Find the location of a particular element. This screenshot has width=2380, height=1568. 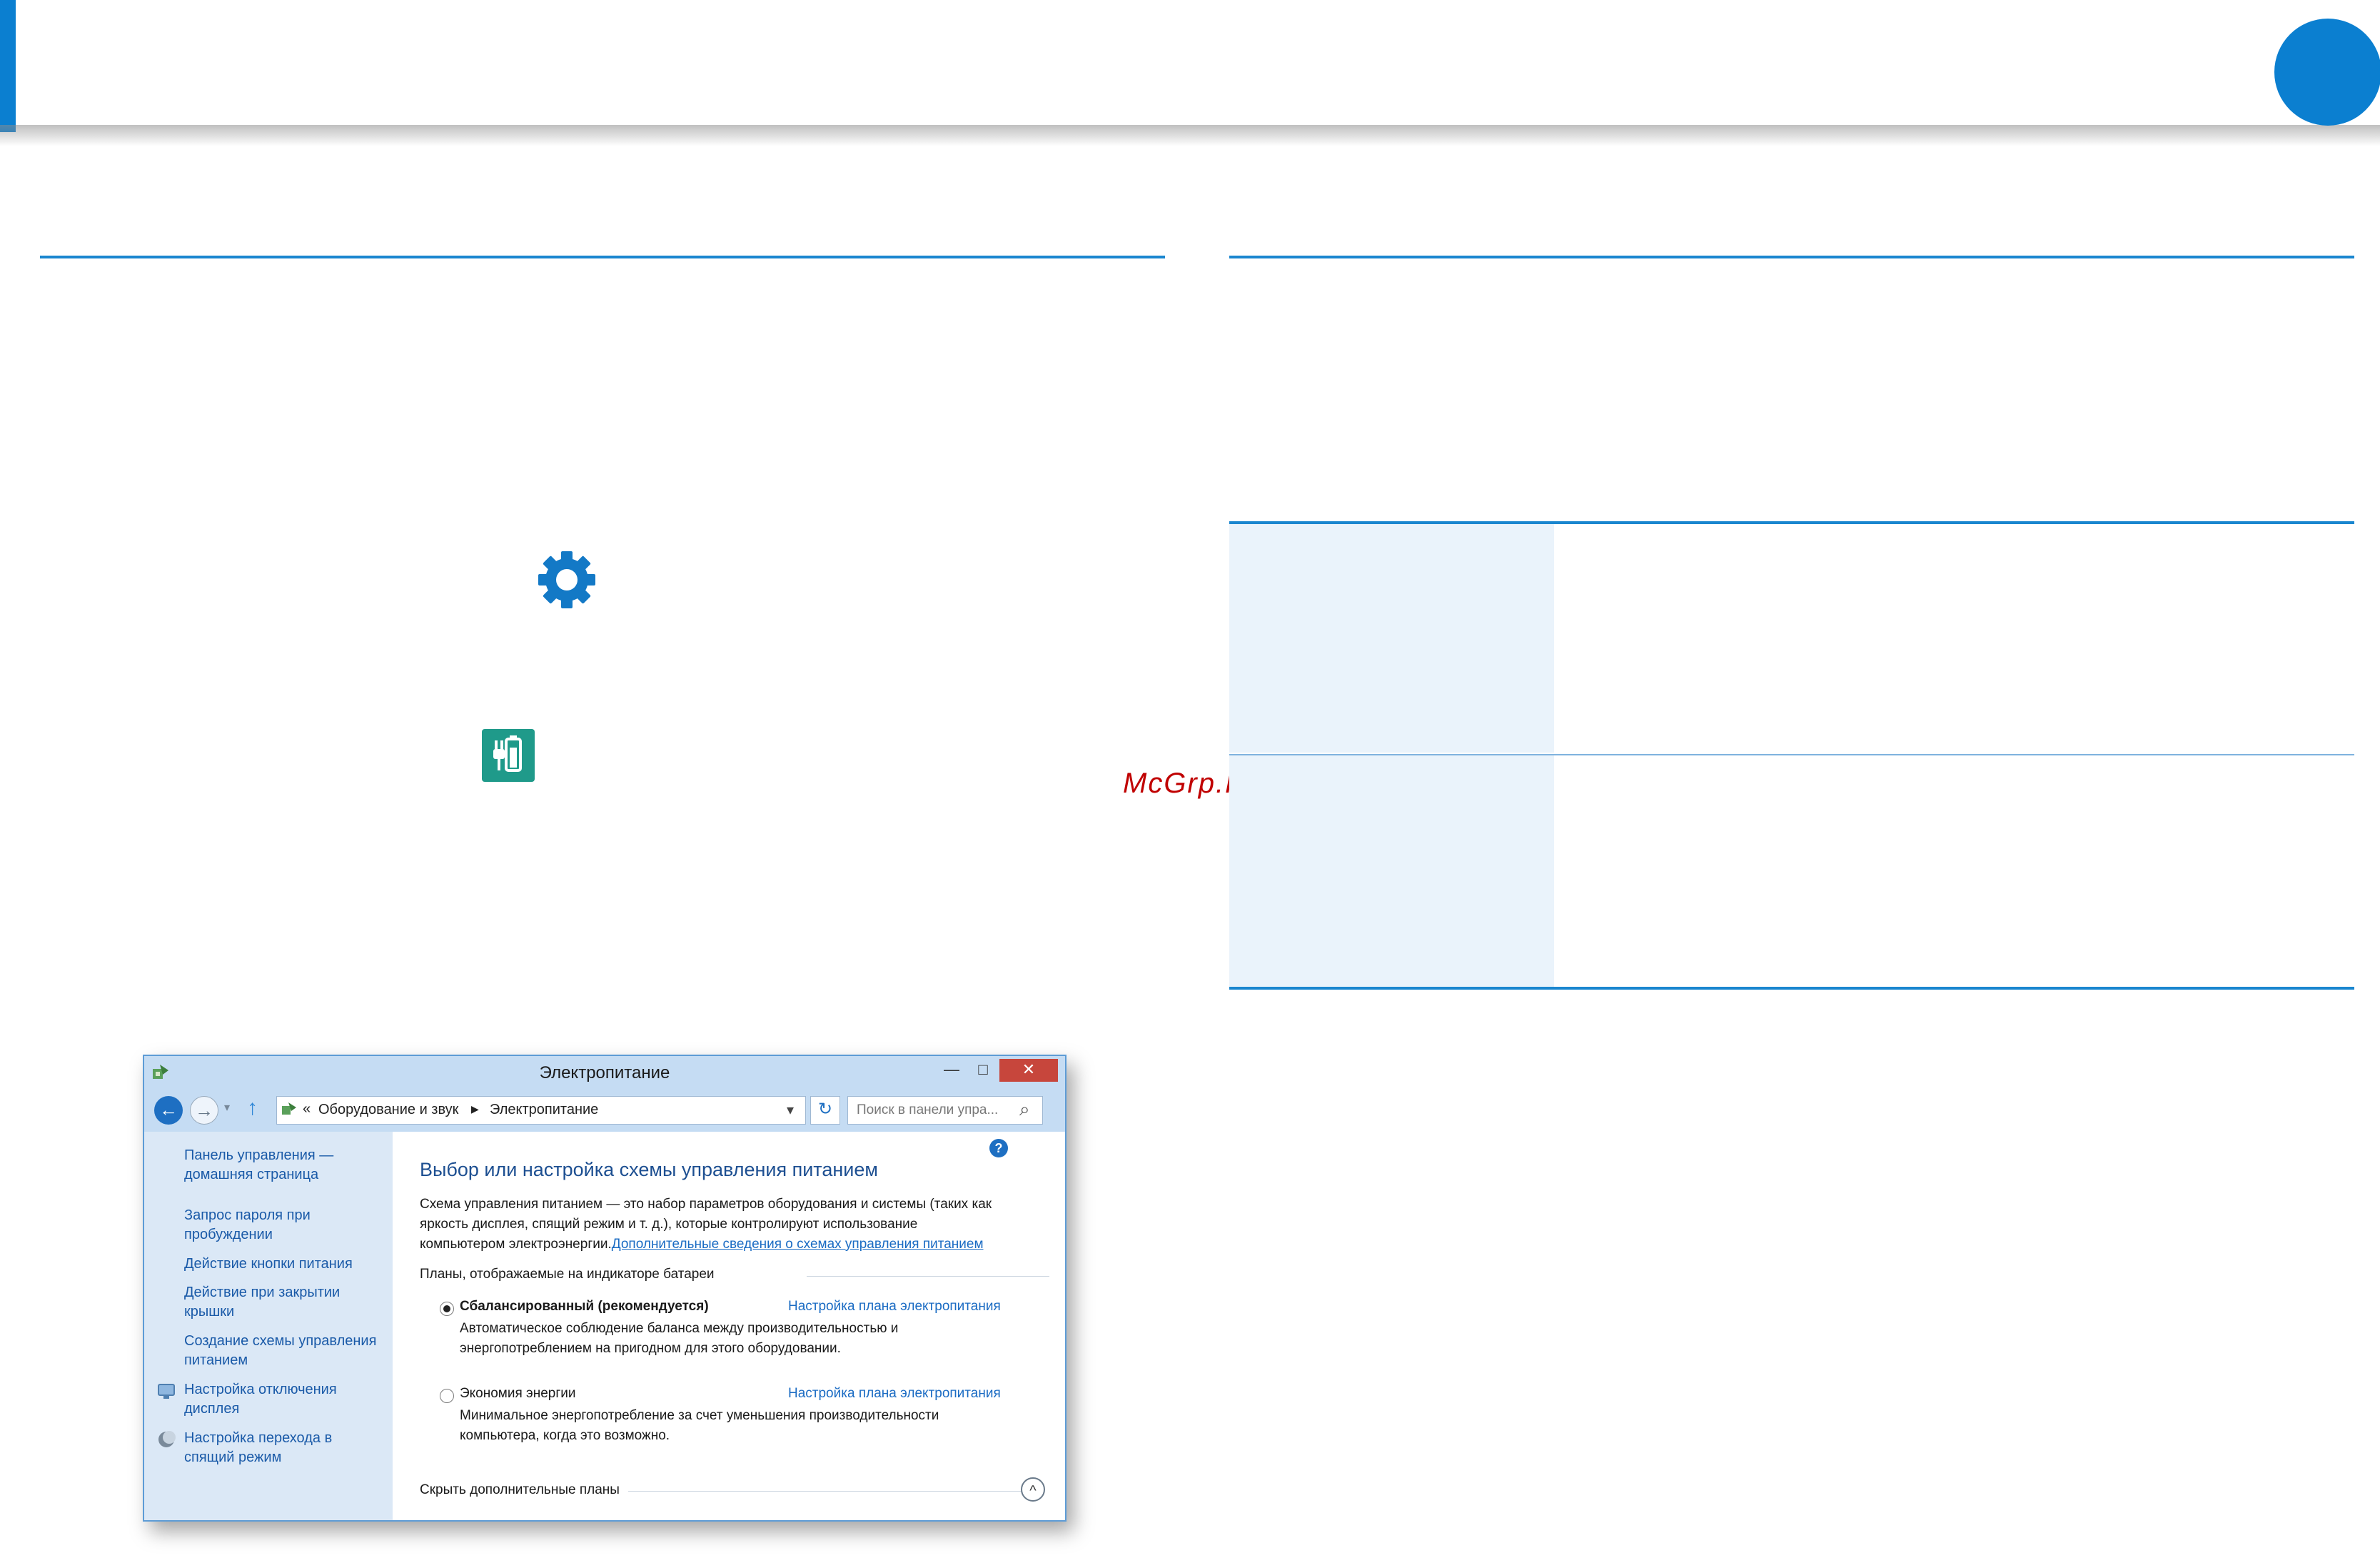

page-number-circle is located at coordinates (2327, 72).